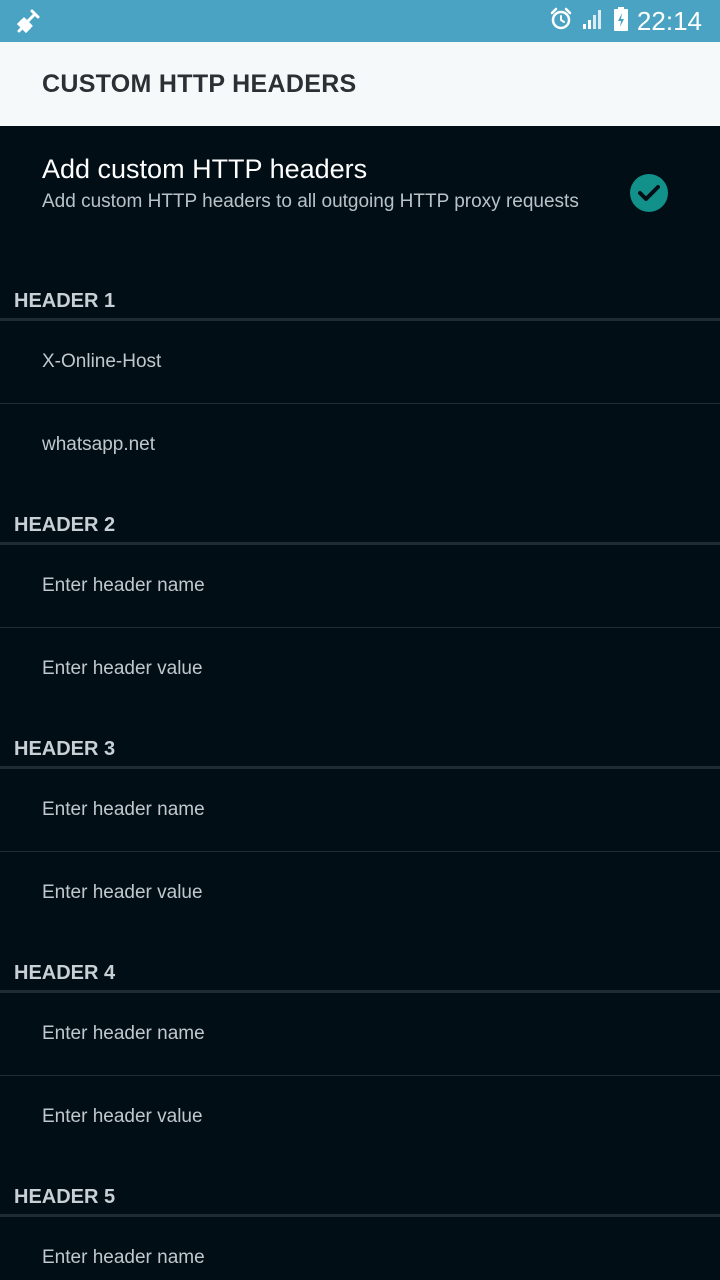 The height and width of the screenshot is (1280, 720). I want to click on signal-icon, so click(593, 21).